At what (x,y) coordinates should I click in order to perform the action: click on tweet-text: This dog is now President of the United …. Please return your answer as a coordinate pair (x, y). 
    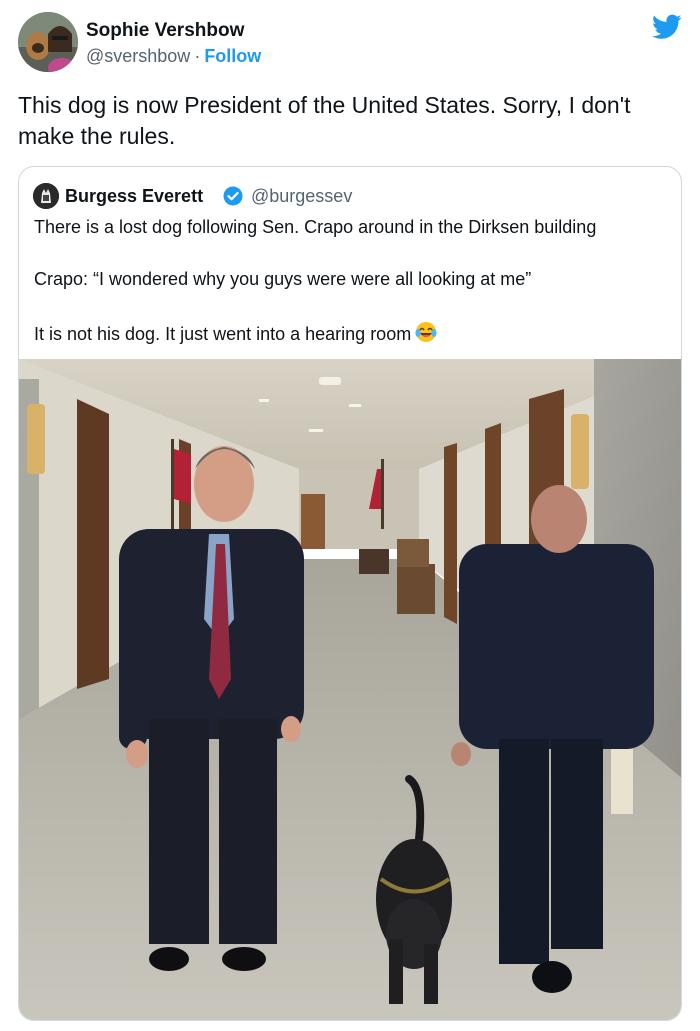
    Looking at the image, I should click on (324, 120).